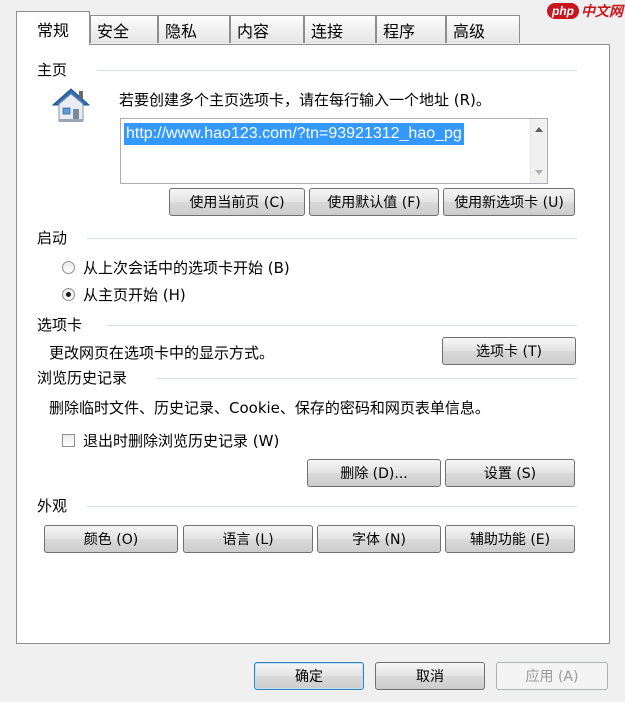 The width and height of the screenshot is (625, 702). Describe the element at coordinates (124, 29) in the screenshot. I see `tab-security: 安全` at that location.